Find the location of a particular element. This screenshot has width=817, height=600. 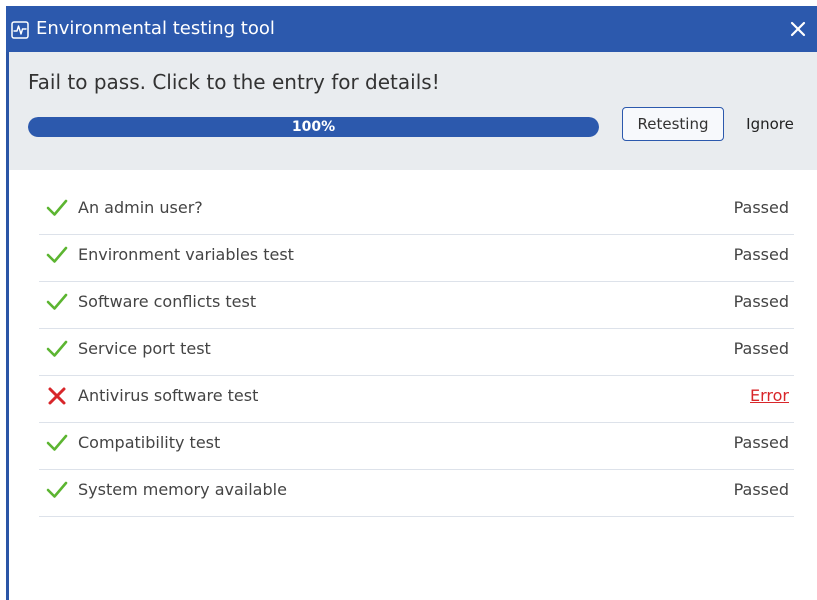

test-label: An admin user? is located at coordinates (140, 207).